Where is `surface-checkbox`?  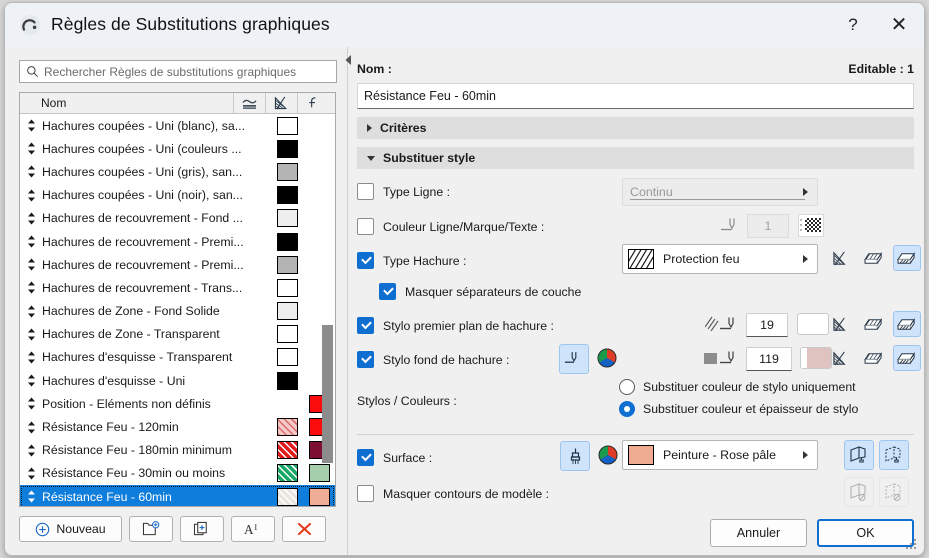
surface-checkbox is located at coordinates (365, 457).